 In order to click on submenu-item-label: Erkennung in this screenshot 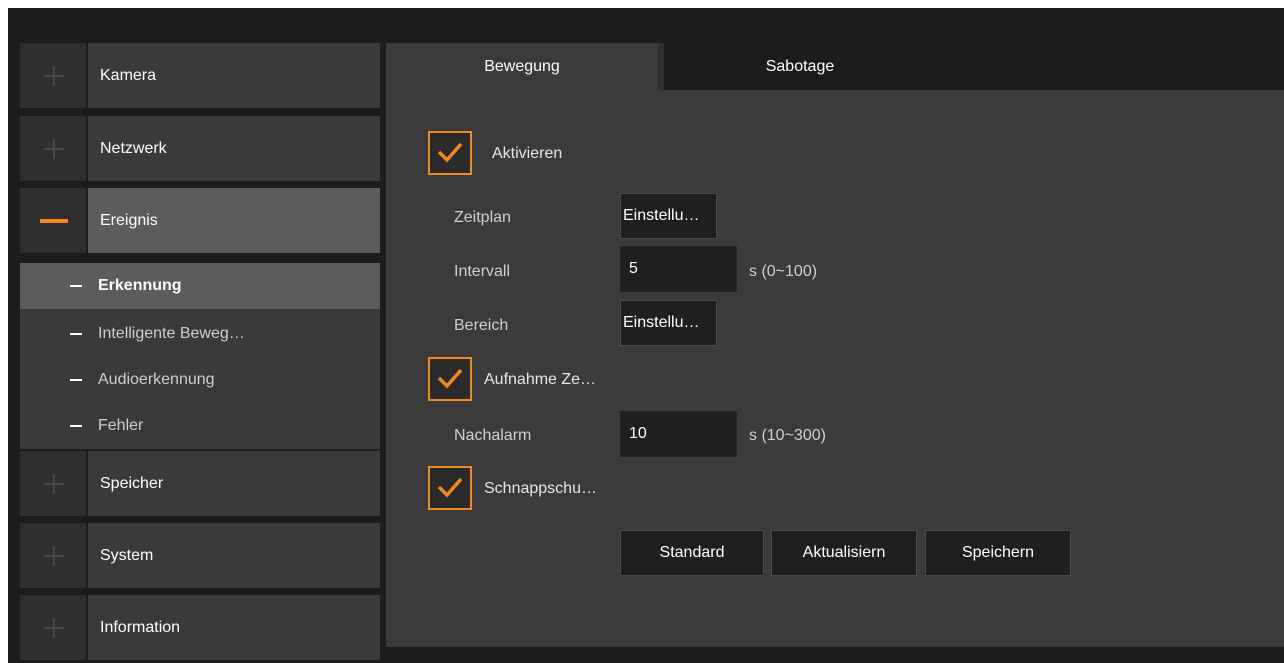, I will do `click(140, 285)`.